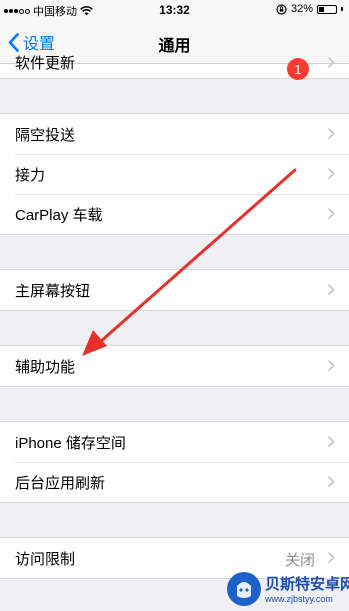  I want to click on watermark: 贝斯特安卓网 www.zjbstyy.com, so click(288, 590).